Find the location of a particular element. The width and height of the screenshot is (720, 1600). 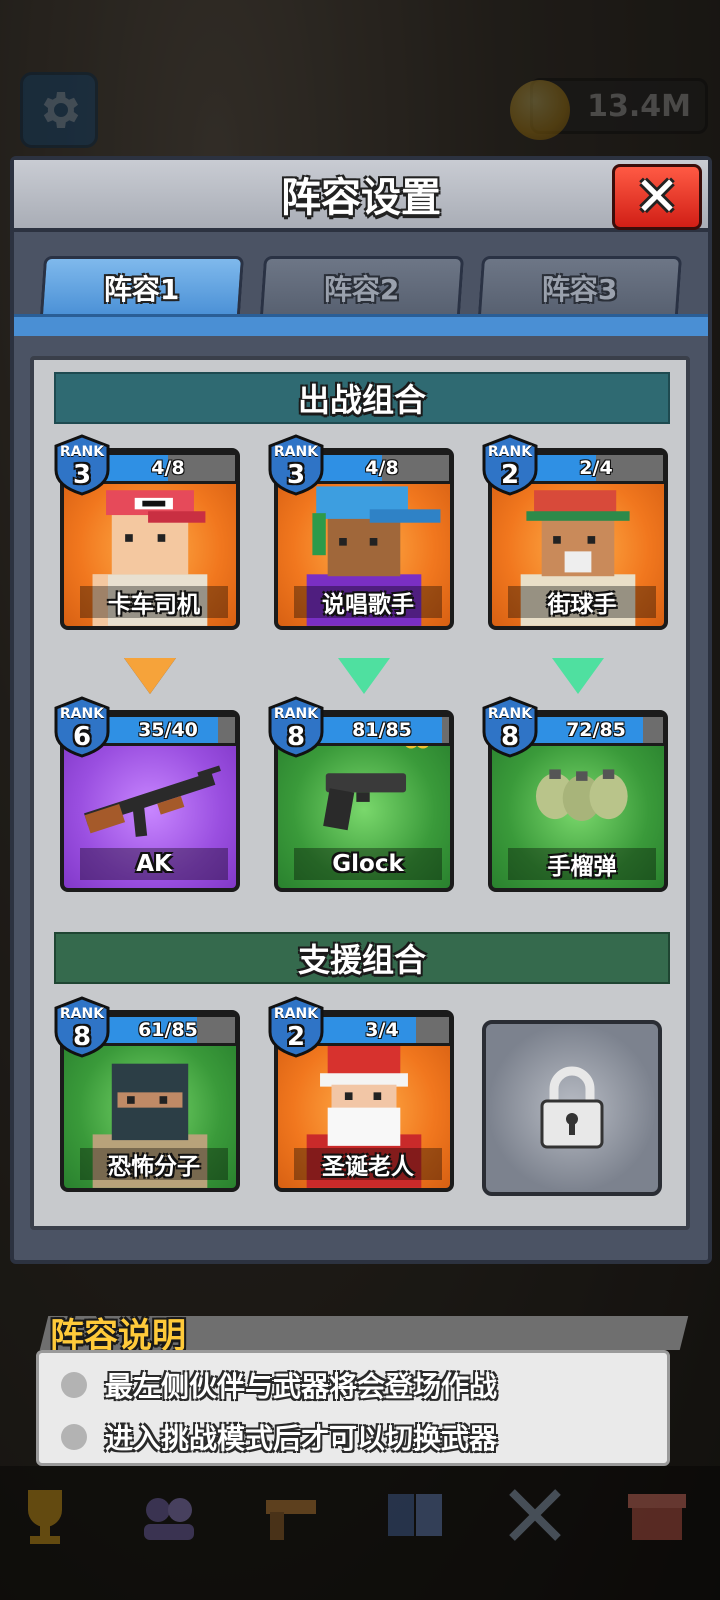

trophy-icon is located at coordinates (45, 1515).